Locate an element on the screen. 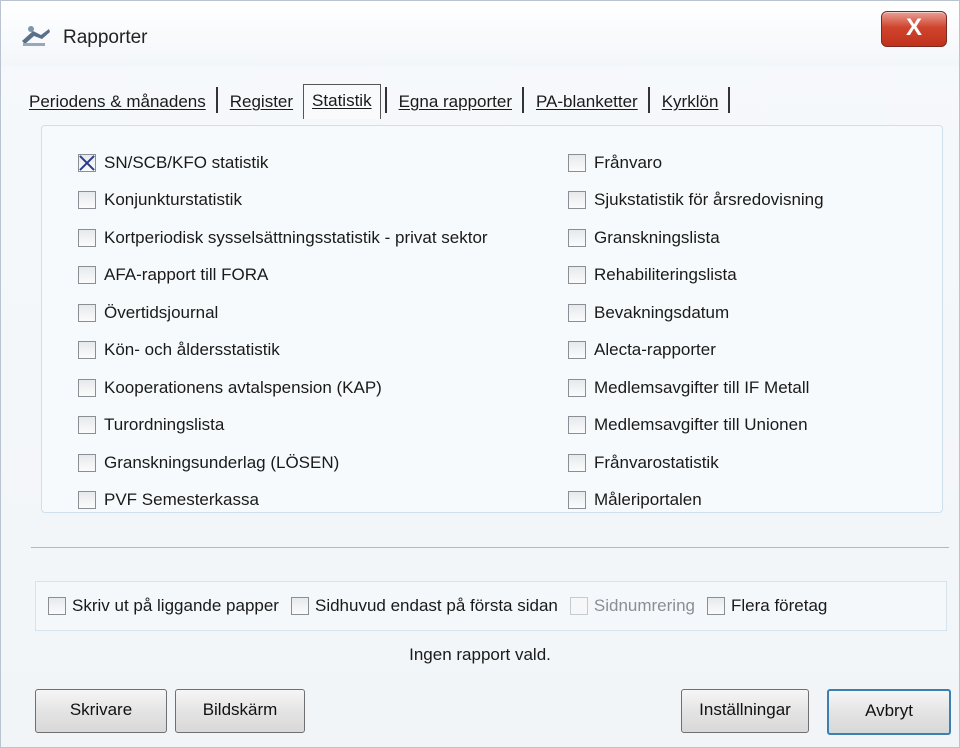 The image size is (960, 748). report-pvf-semesterkassa: PVF Semesterkassa is located at coordinates (283, 501).